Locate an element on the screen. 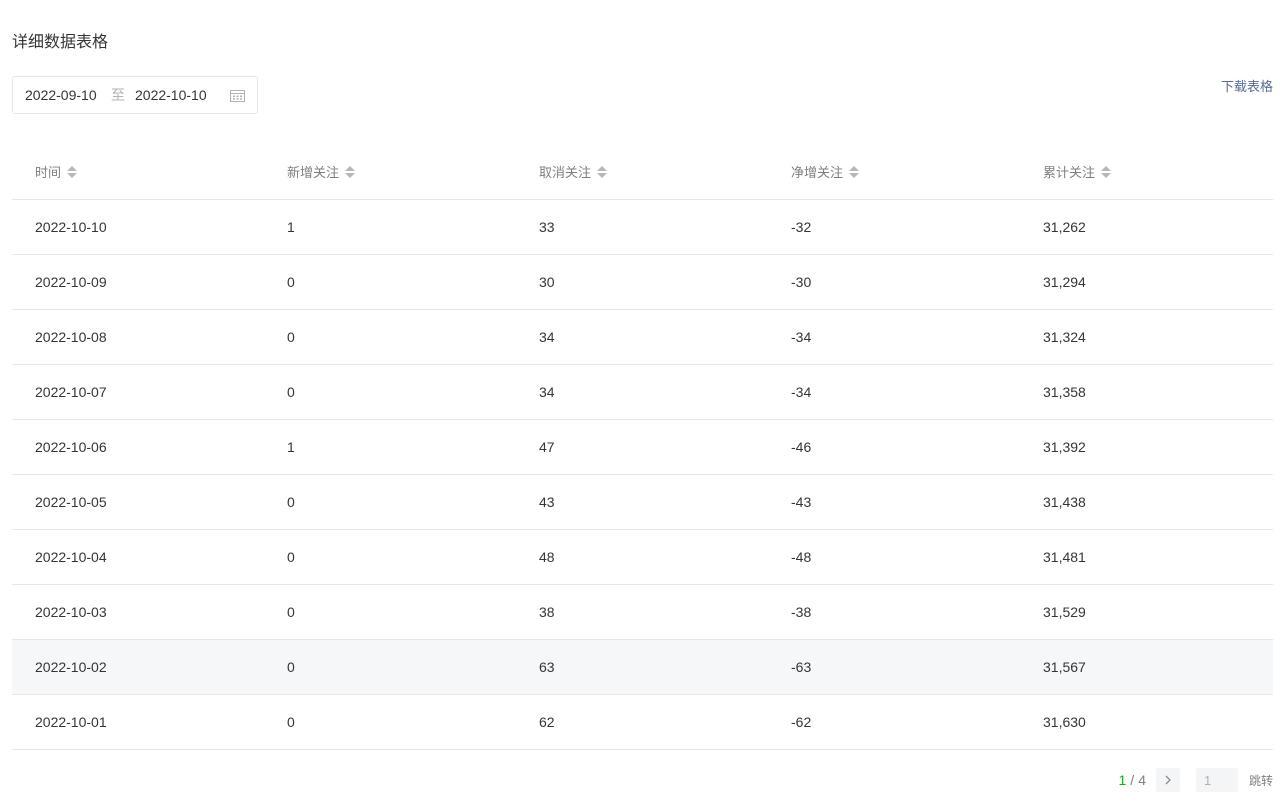  column-header-label: 时间 is located at coordinates (48, 173).